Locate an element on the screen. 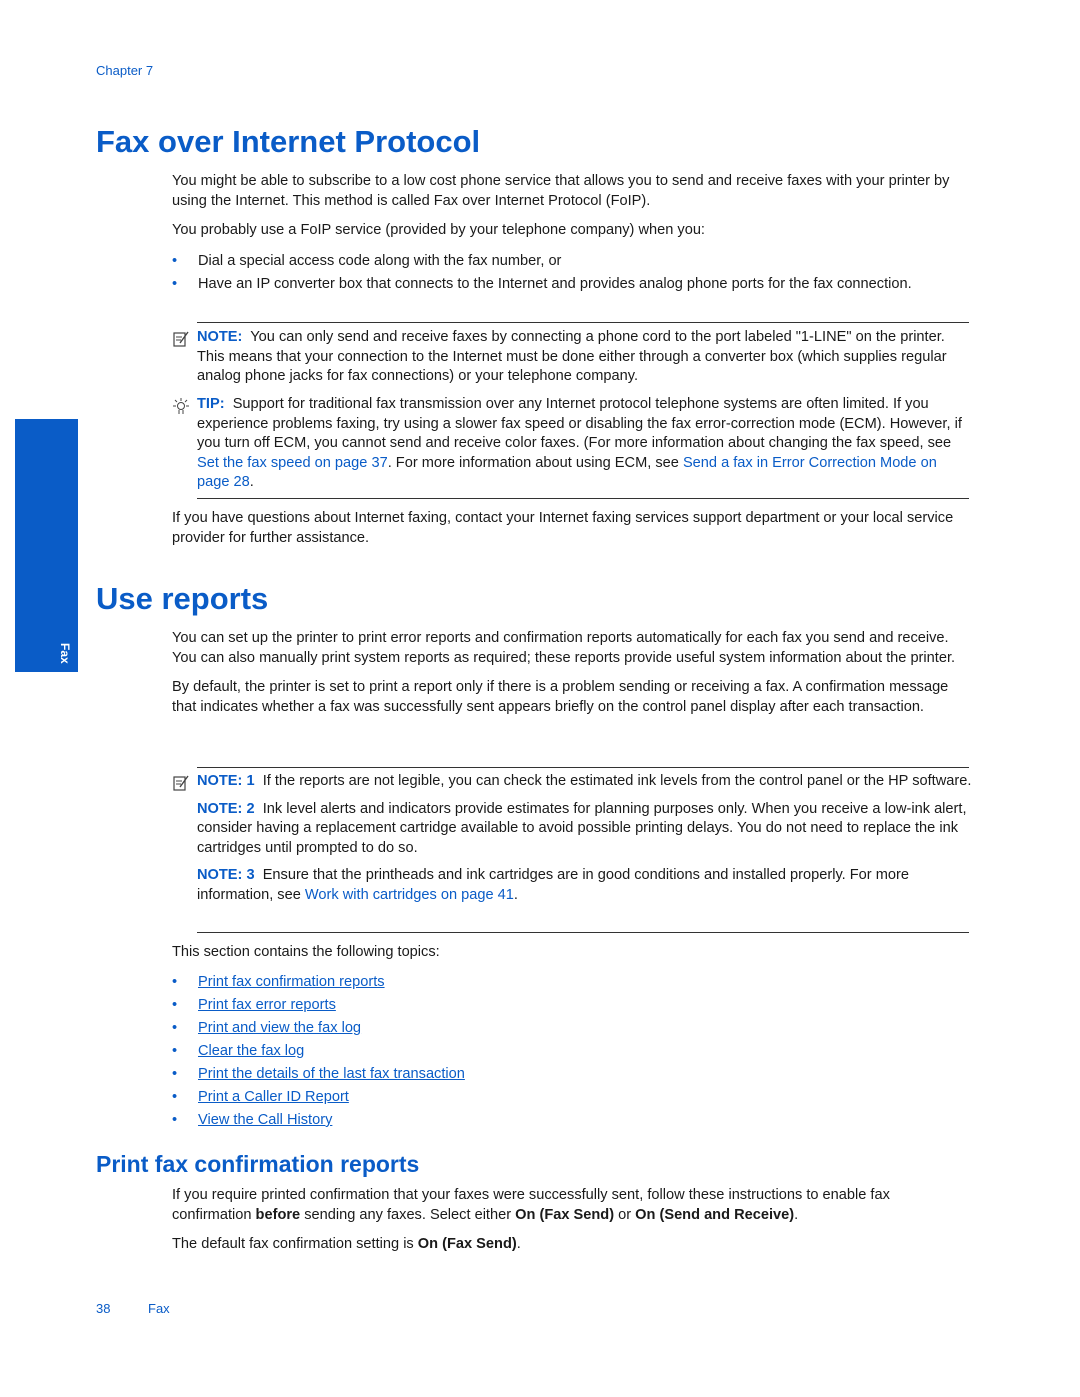  section-title-use-reports: Use reports is located at coordinates (182, 598).